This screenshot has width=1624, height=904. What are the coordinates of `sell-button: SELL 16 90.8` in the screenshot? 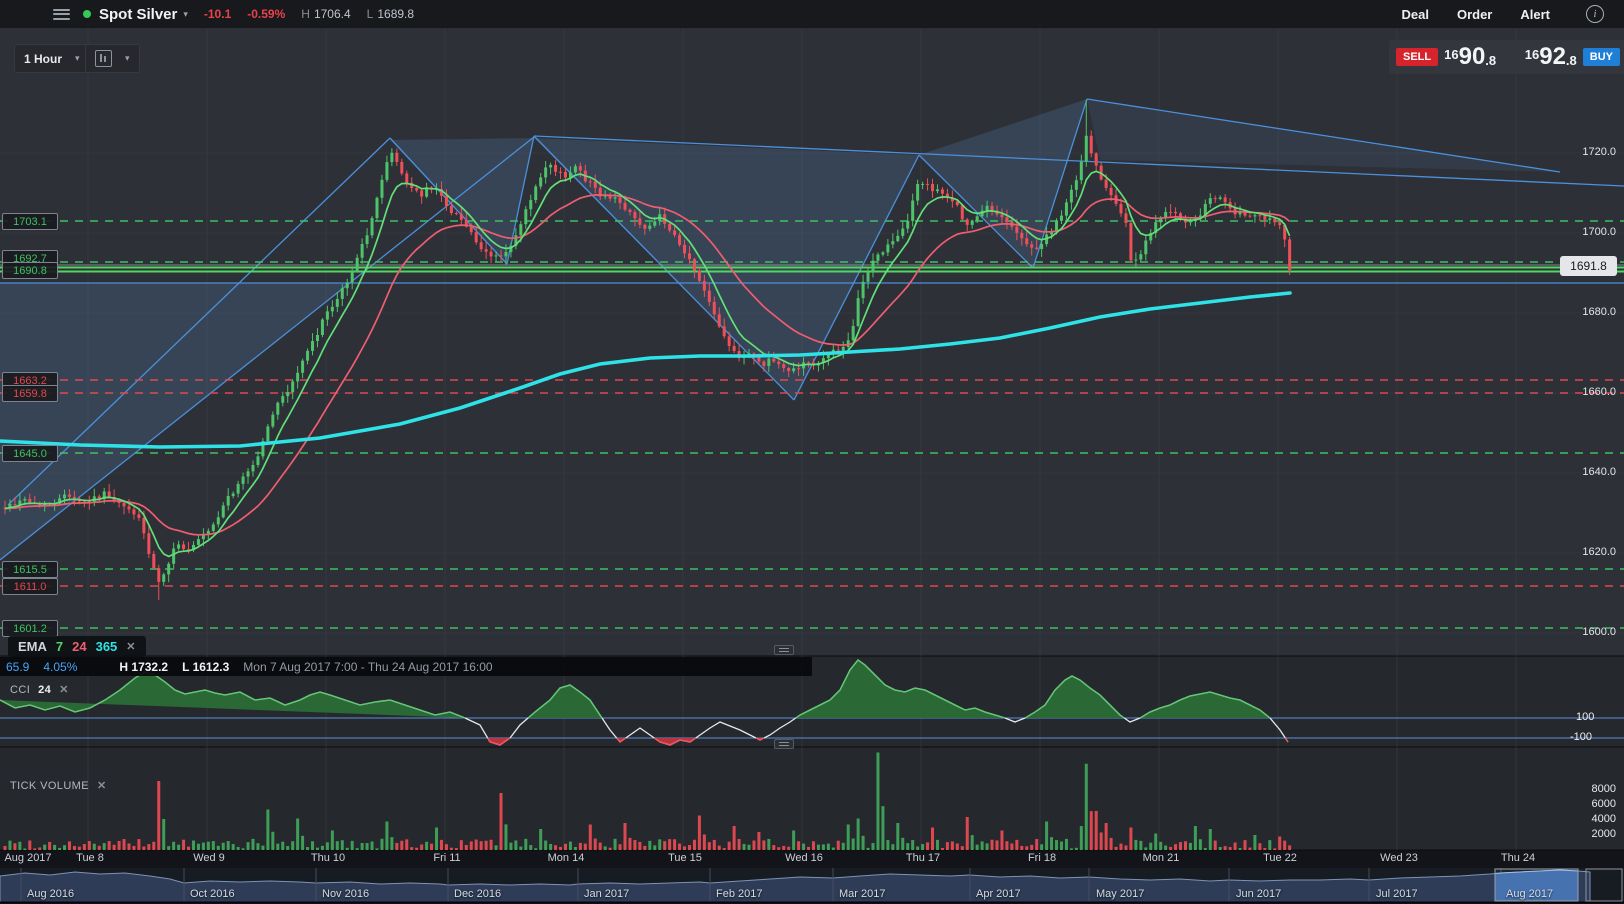 It's located at (1449, 57).